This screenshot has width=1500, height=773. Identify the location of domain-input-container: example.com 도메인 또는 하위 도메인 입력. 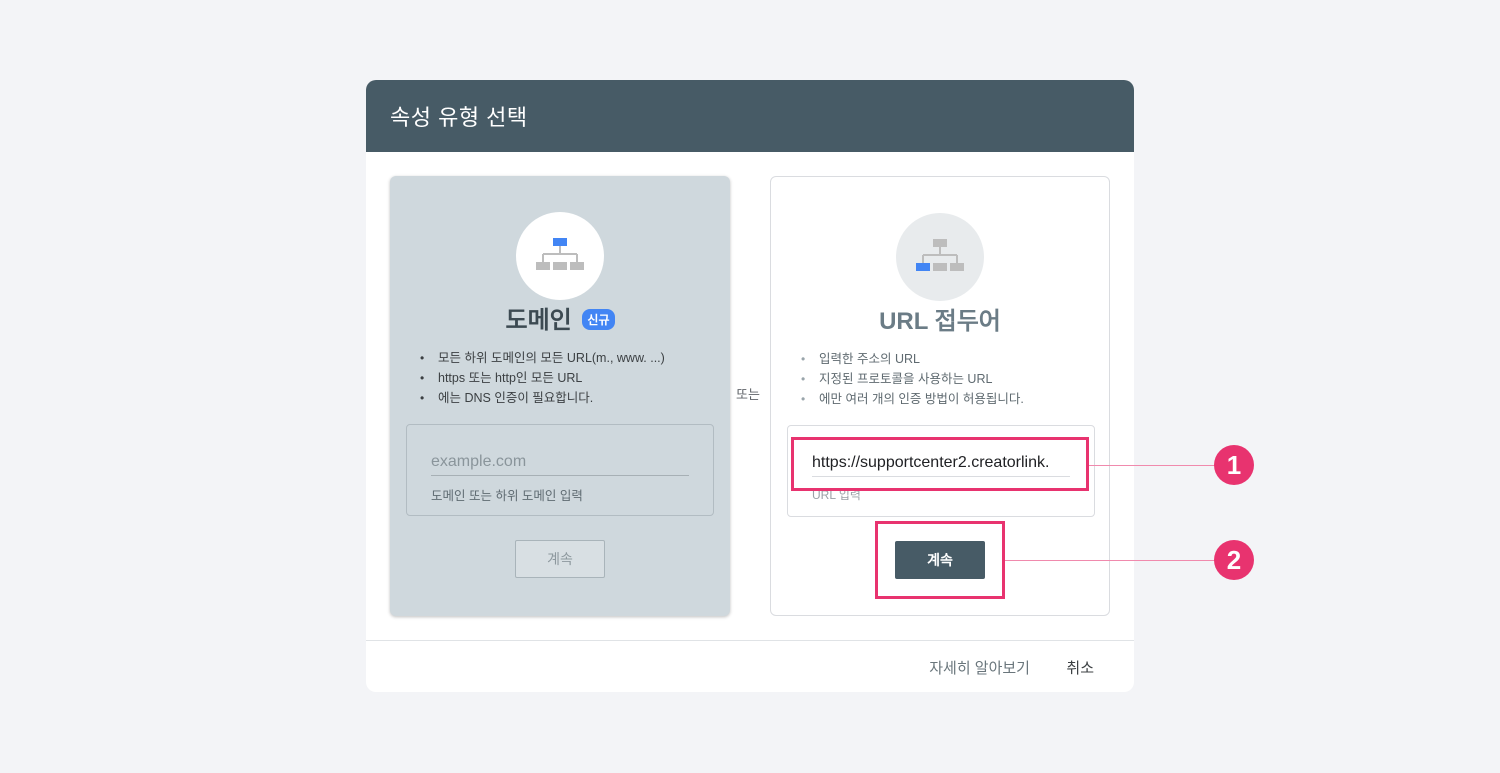
(560, 470).